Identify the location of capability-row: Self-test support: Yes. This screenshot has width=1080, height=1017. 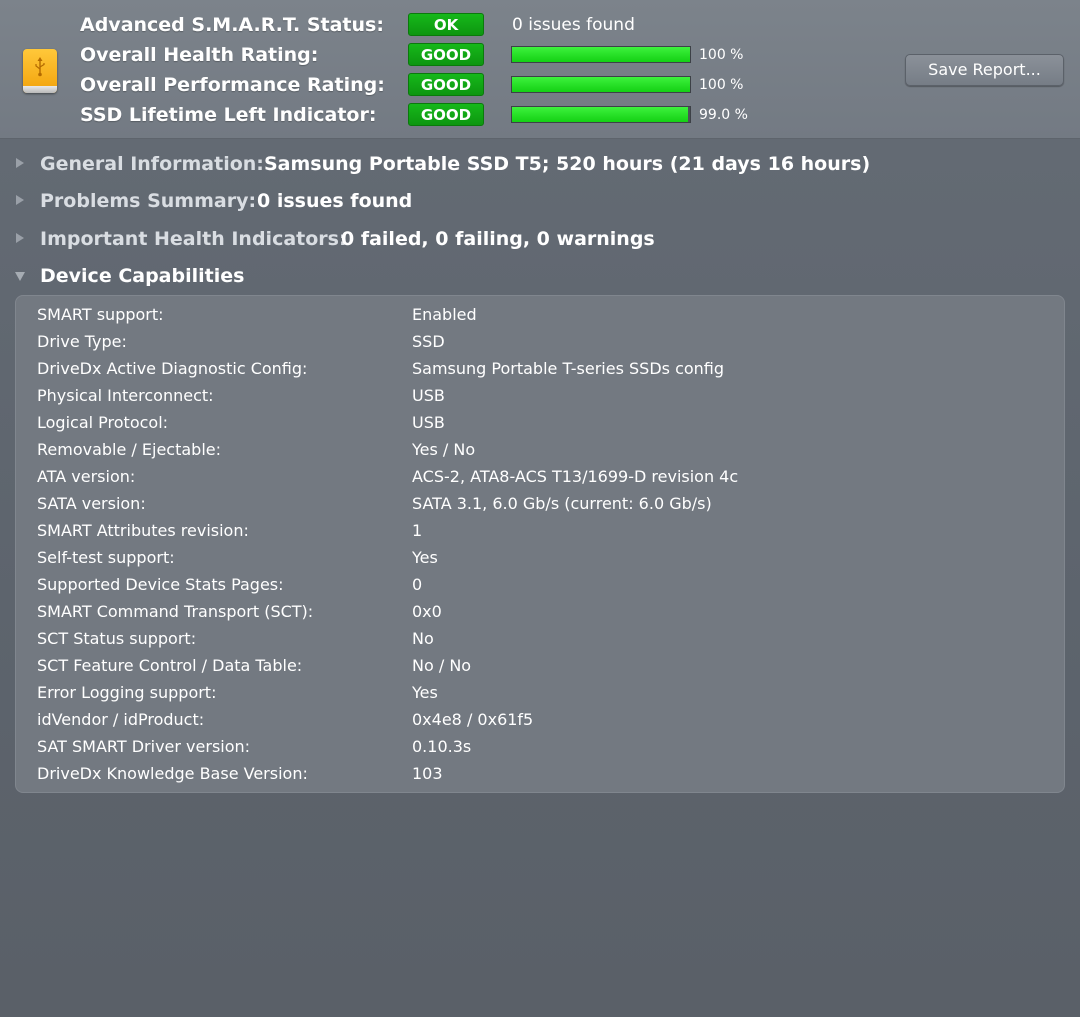
(540, 557).